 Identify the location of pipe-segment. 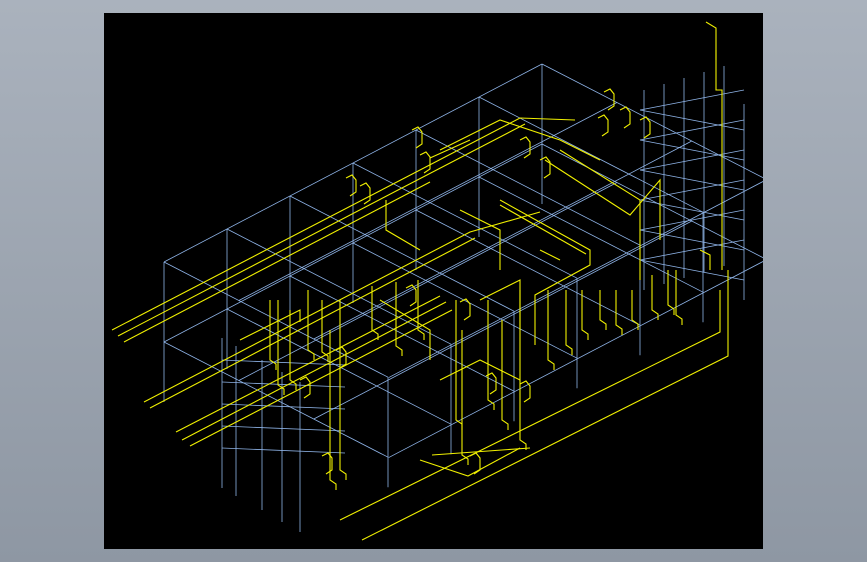
(550, 255).